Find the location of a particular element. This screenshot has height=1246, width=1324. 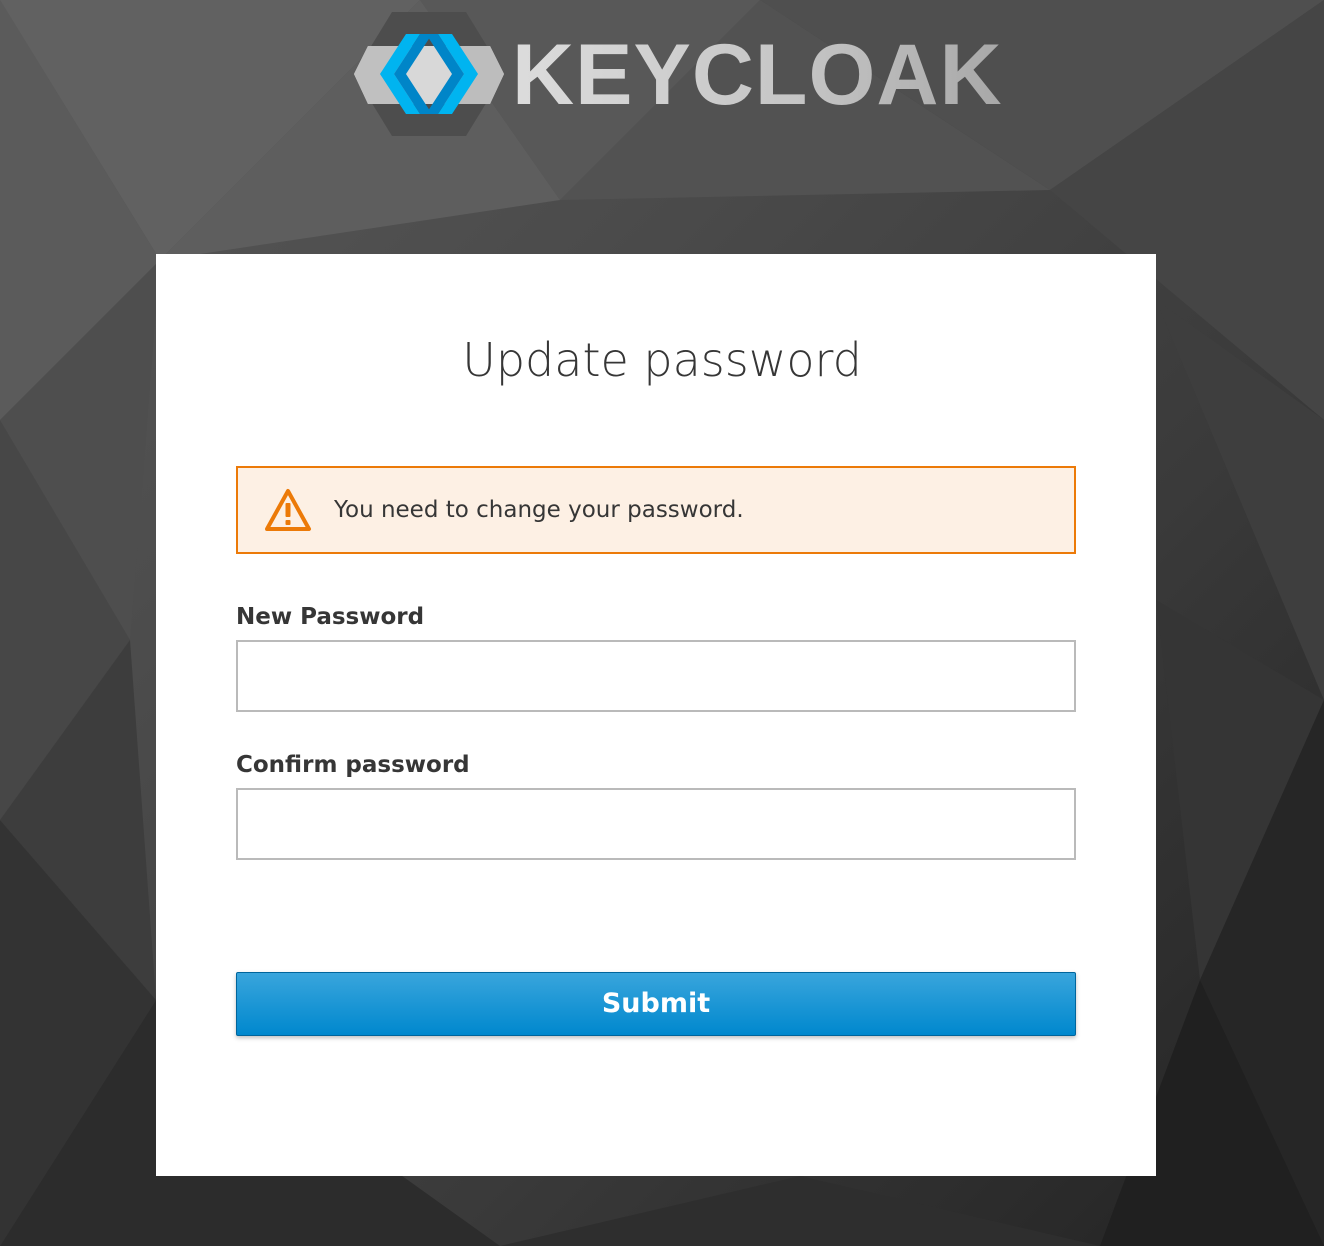

confirm-password-input is located at coordinates (656, 824).